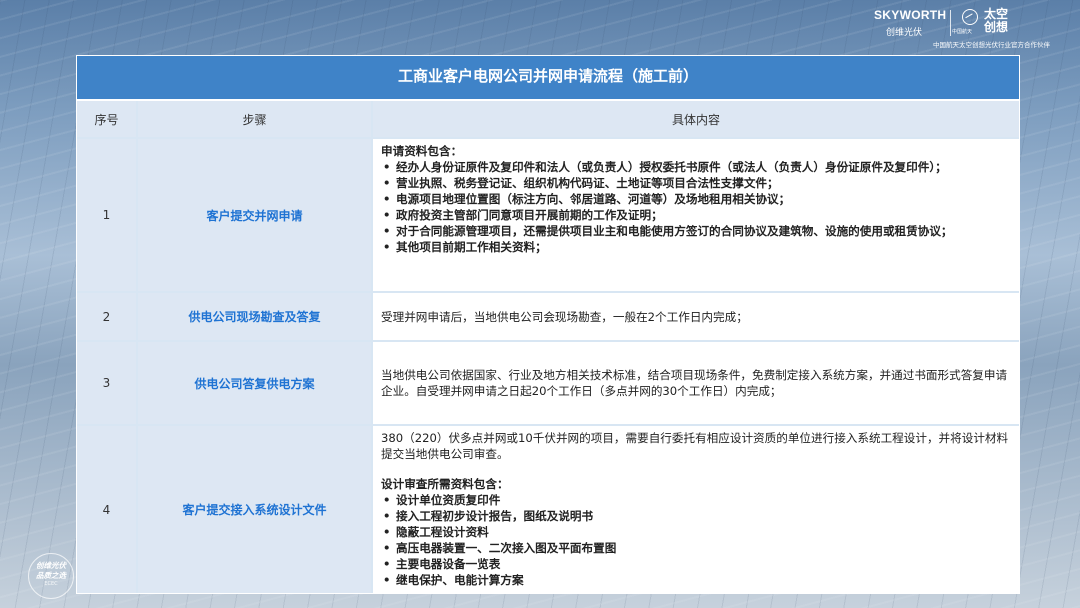 This screenshot has height=608, width=1080. I want to click on list-item: 设计单位资质复印件, so click(697, 500).